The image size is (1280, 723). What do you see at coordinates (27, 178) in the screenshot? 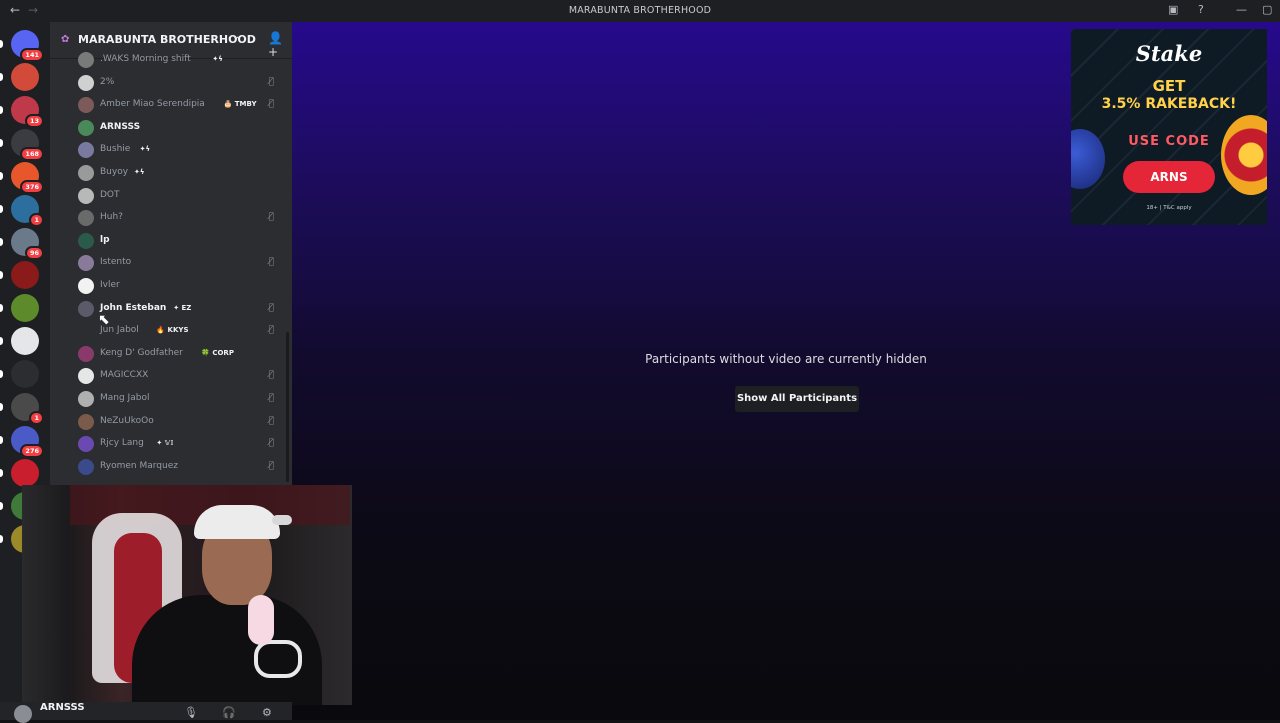
I see `server-icon: 376` at bounding box center [27, 178].